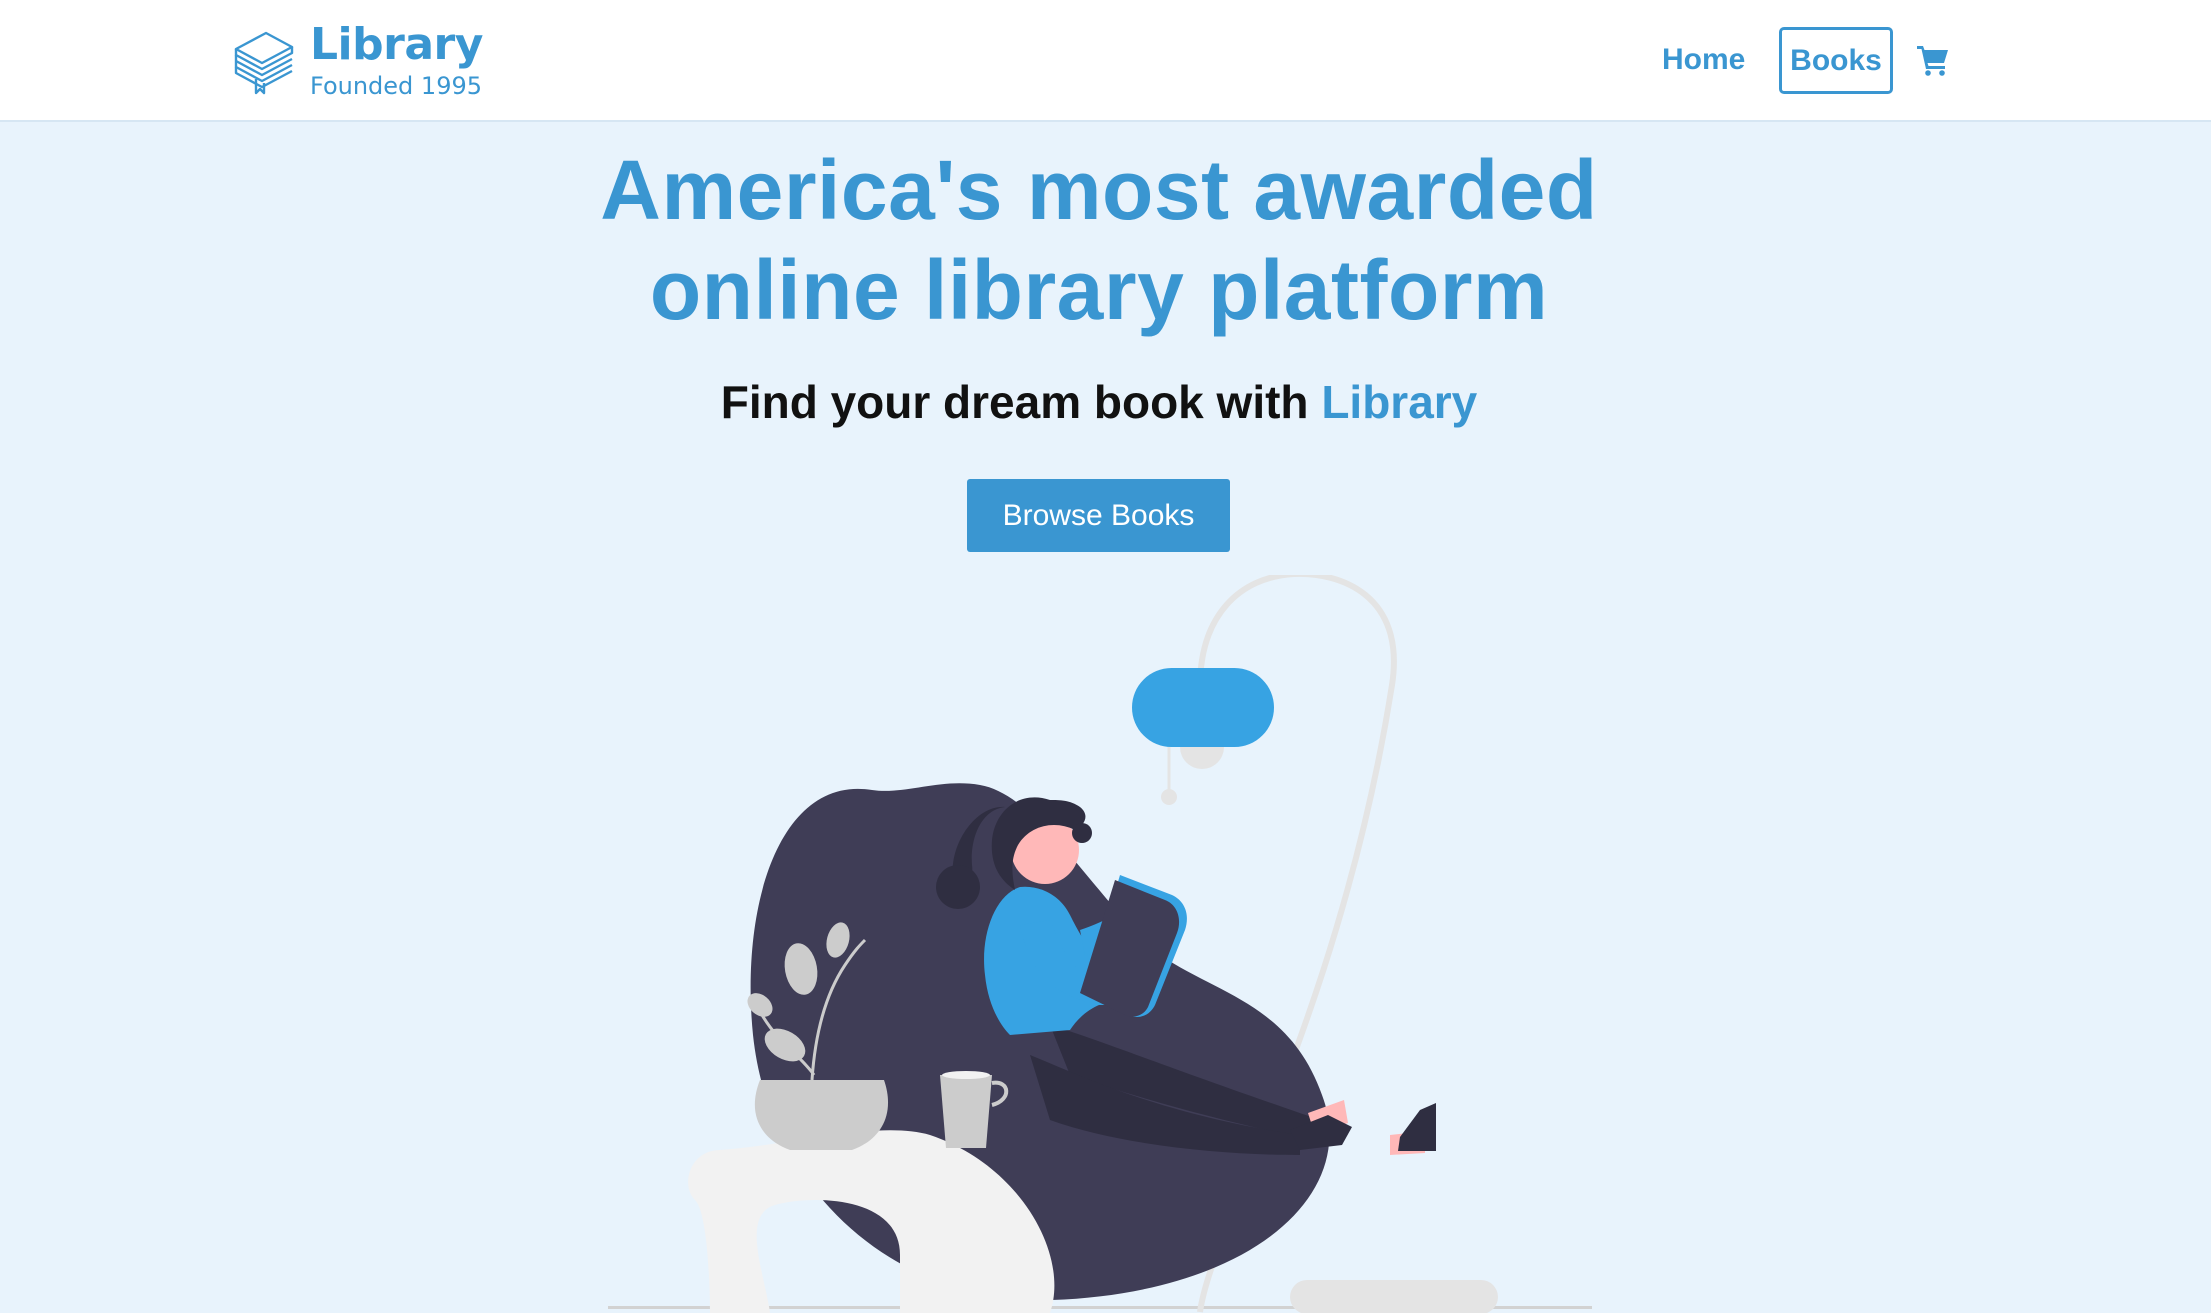 The height and width of the screenshot is (1313, 2211). I want to click on hero-subtitle: Find your dream book with Library, so click(1099, 402).